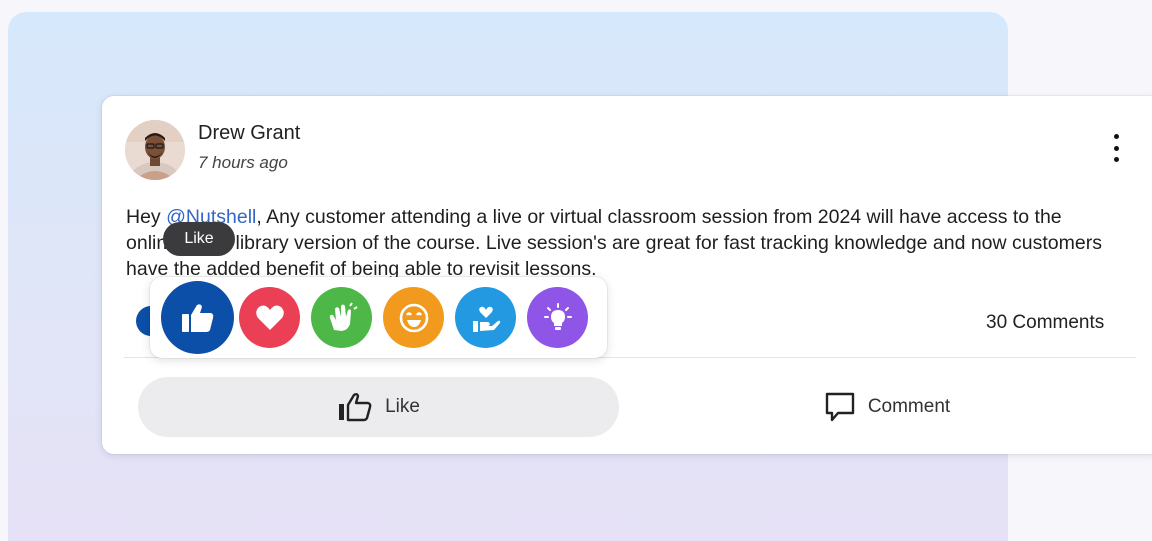 Image resolution: width=1152 pixels, height=541 pixels. Describe the element at coordinates (378, 407) in the screenshot. I see `like-button: Like` at that location.